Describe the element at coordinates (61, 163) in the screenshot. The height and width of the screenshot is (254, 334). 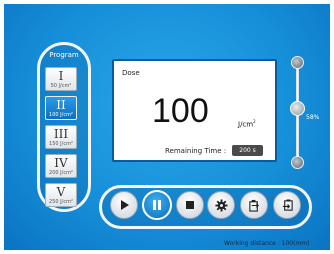
I see `program-numeral: IV` at that location.